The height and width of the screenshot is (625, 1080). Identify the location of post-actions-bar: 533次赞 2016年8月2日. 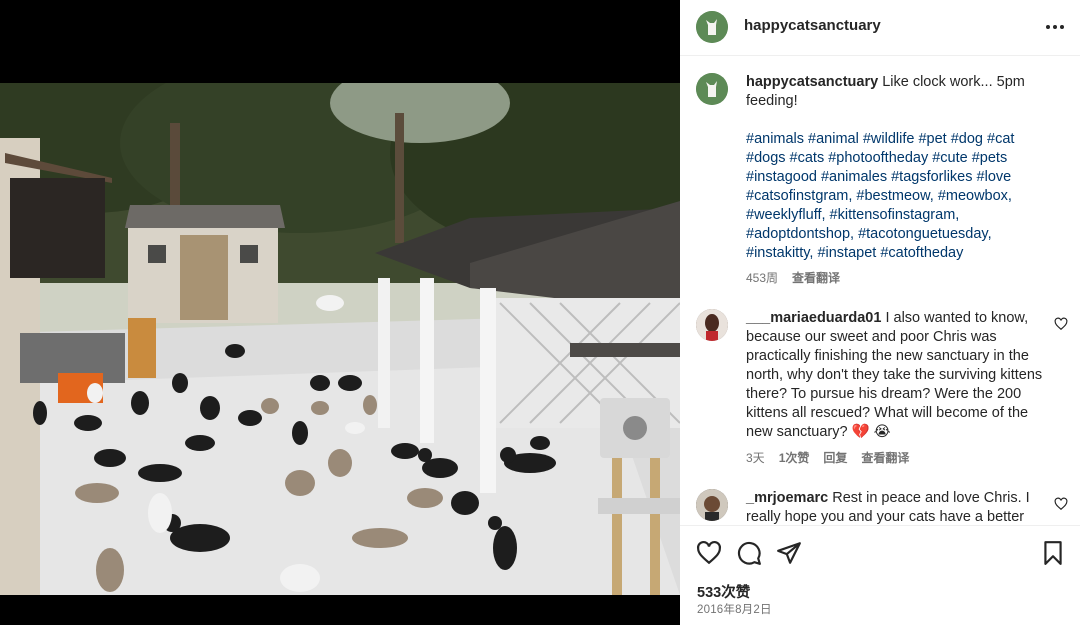
(880, 575).